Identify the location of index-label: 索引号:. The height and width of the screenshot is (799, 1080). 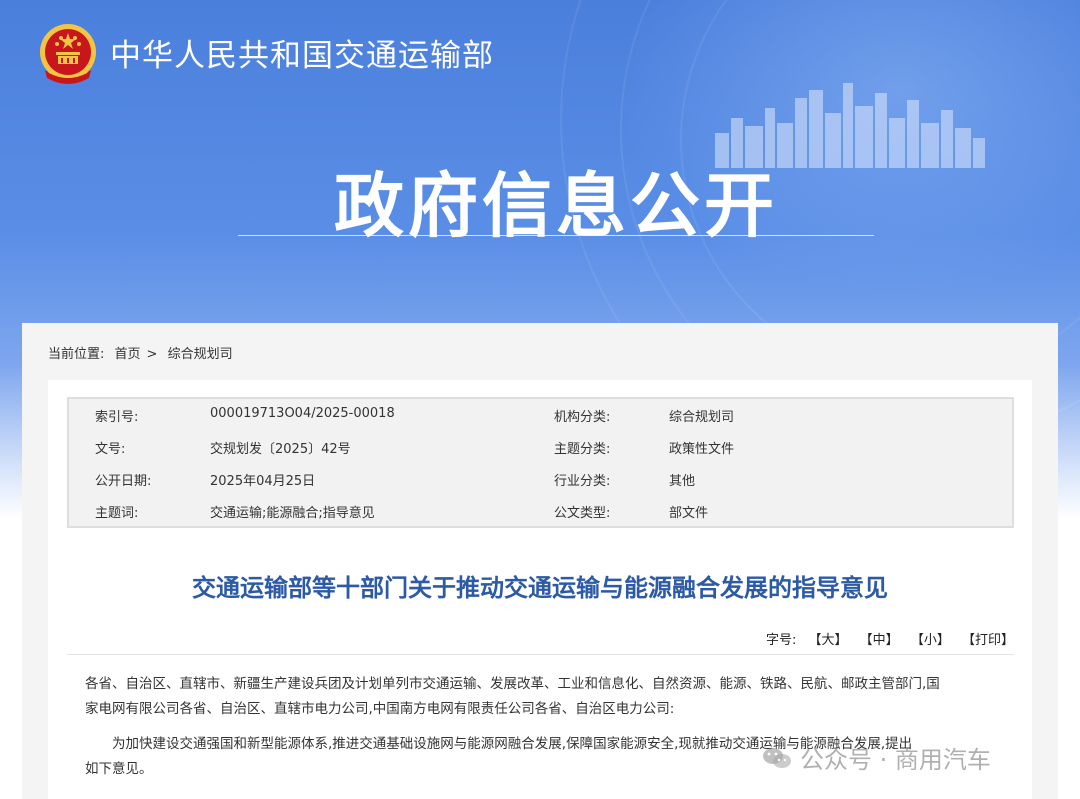
(117, 417).